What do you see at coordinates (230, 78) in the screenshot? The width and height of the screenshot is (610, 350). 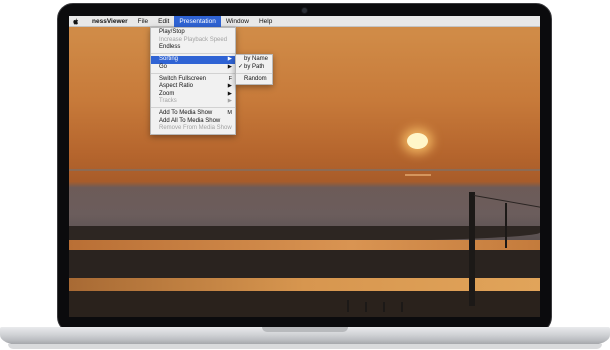 I see `menu-shortcut: F` at bounding box center [230, 78].